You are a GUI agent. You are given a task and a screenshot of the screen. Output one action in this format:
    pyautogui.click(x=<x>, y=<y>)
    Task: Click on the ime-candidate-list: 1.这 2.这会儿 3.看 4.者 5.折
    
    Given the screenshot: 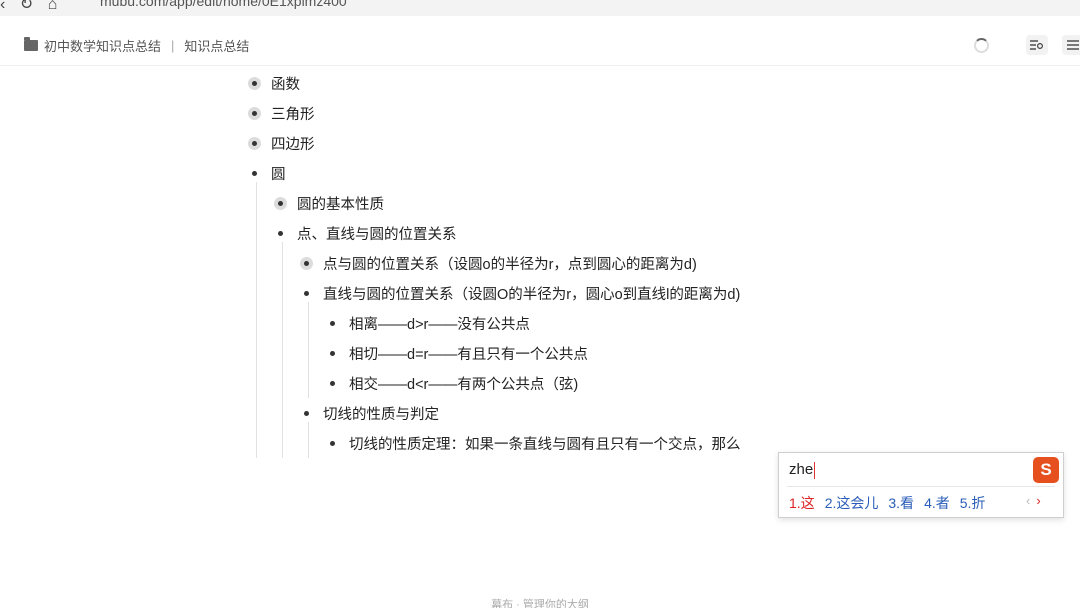 What is the action you would take?
    pyautogui.click(x=892, y=503)
    